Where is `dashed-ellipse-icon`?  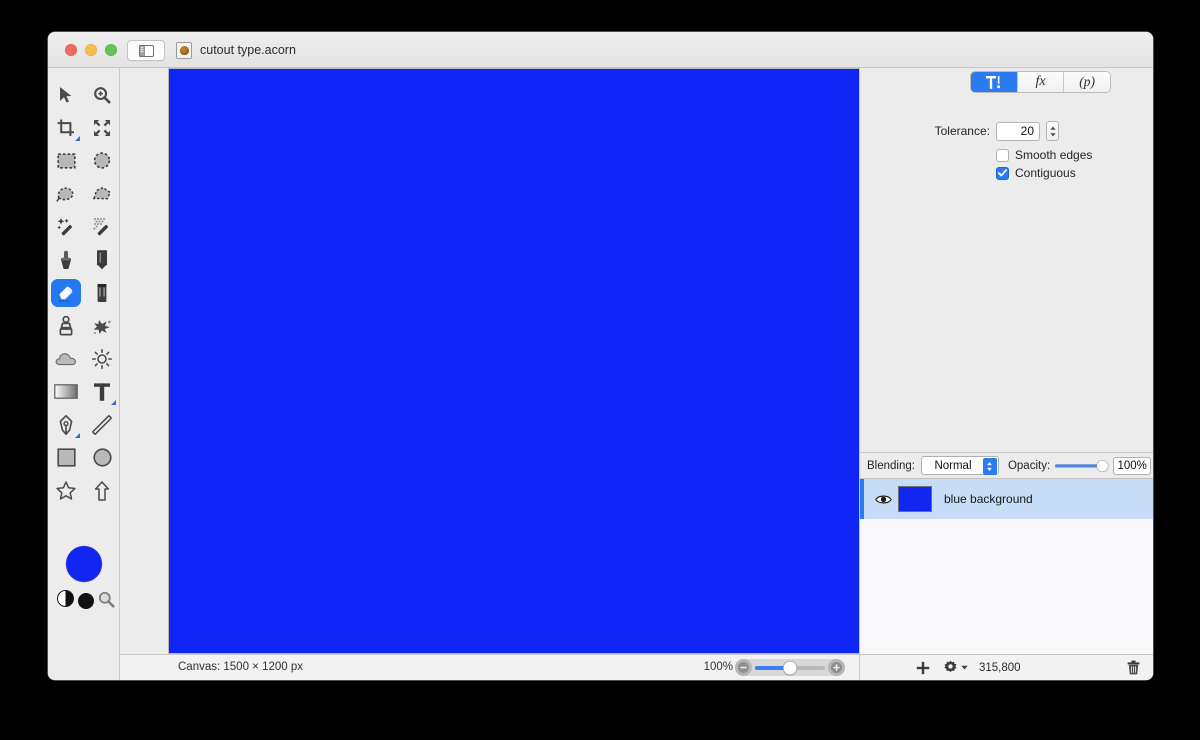
dashed-ellipse-icon is located at coordinates (102, 160).